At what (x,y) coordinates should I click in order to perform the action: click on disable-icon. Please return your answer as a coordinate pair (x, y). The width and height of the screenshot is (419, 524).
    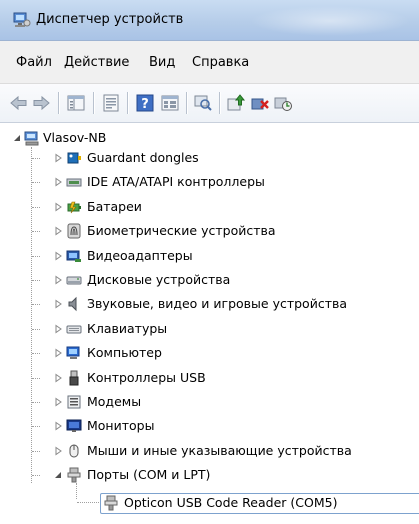
    Looking at the image, I should click on (283, 103).